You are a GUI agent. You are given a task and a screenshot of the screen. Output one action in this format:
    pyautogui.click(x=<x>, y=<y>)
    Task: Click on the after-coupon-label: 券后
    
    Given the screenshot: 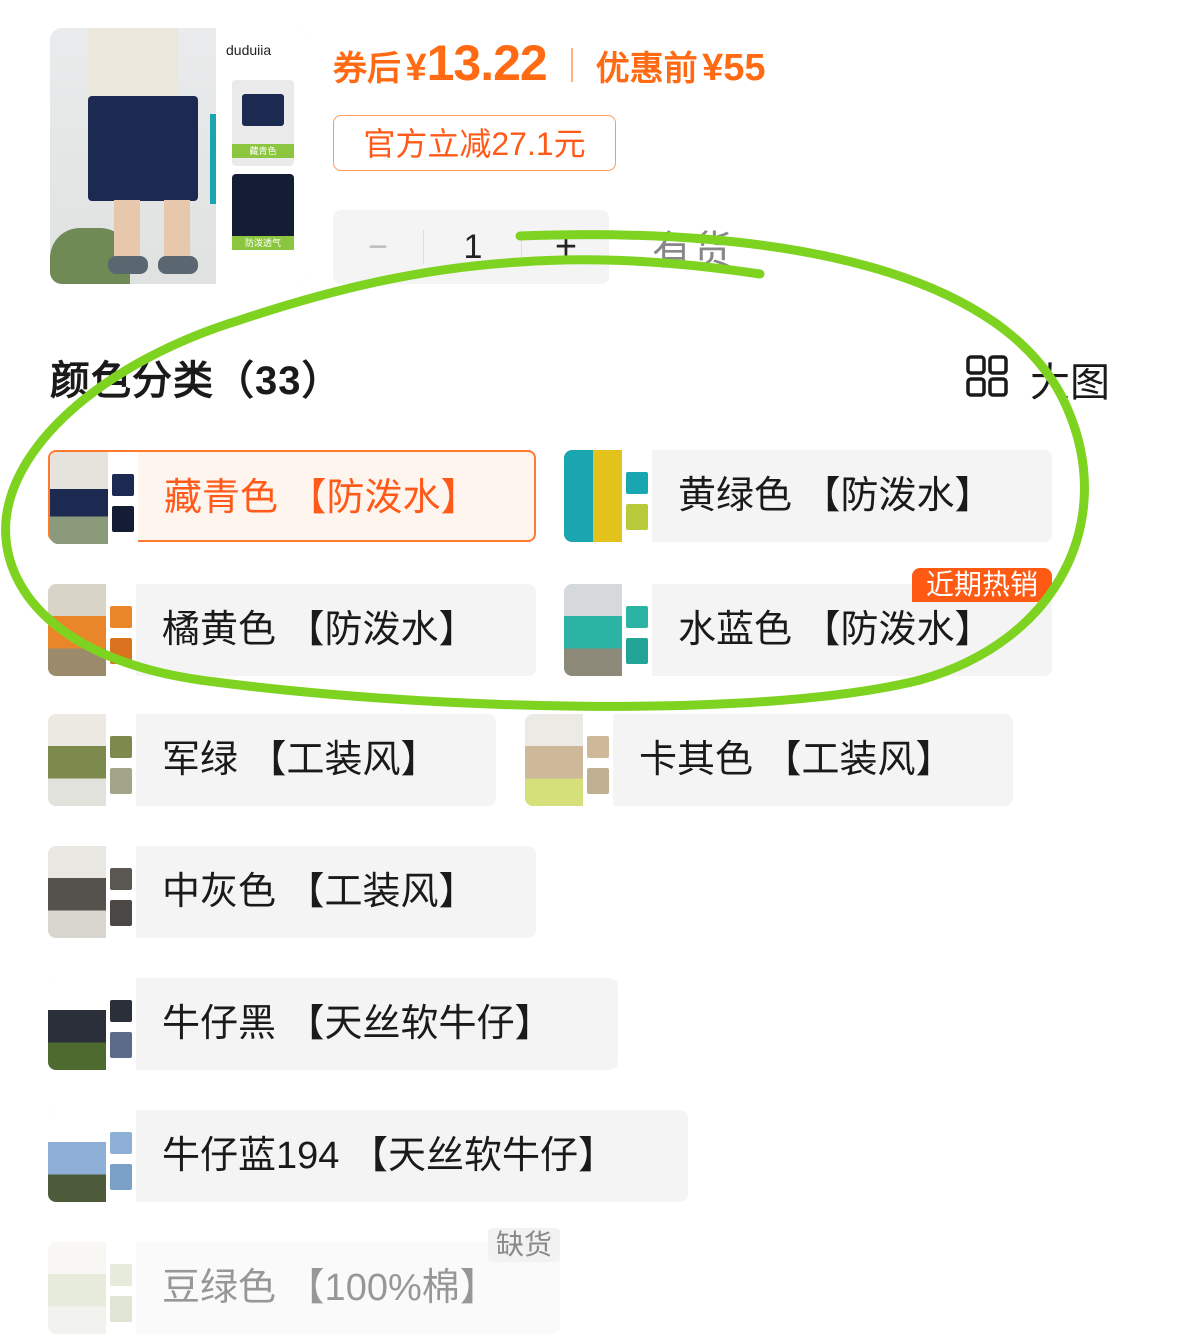 What is the action you would take?
    pyautogui.click(x=367, y=69)
    